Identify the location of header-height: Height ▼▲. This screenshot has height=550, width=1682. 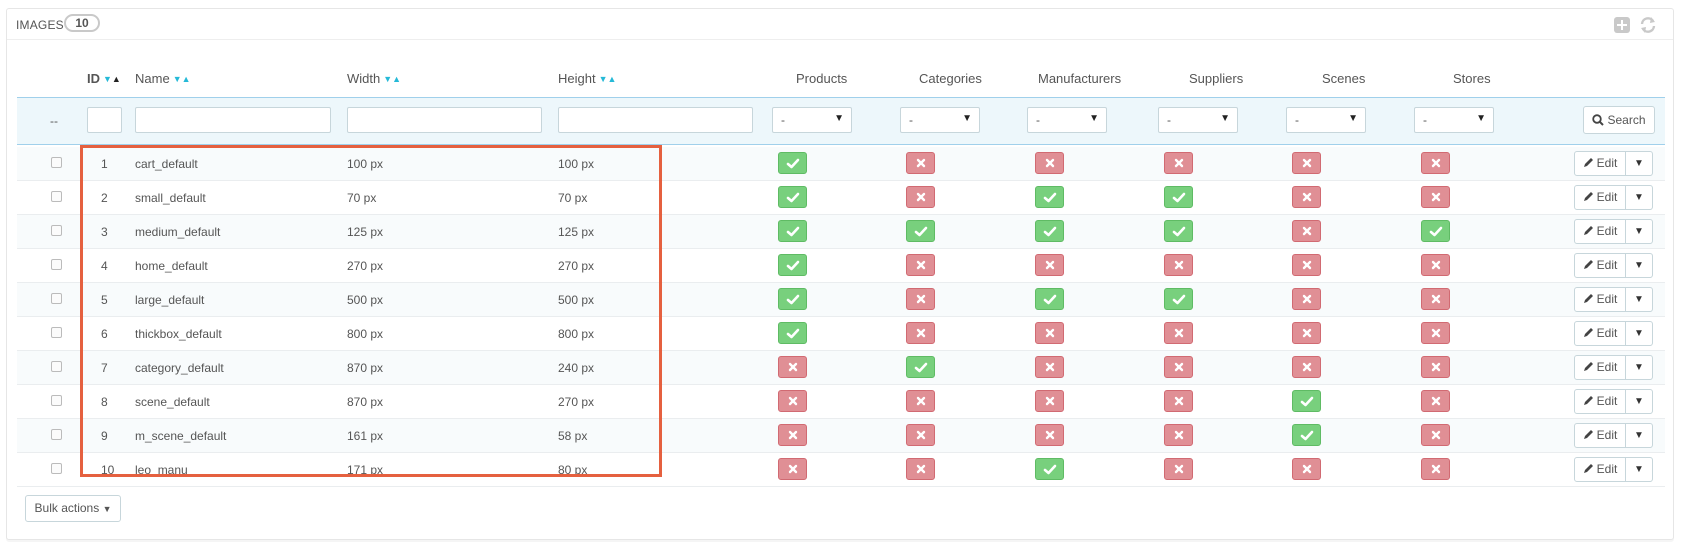
(587, 78).